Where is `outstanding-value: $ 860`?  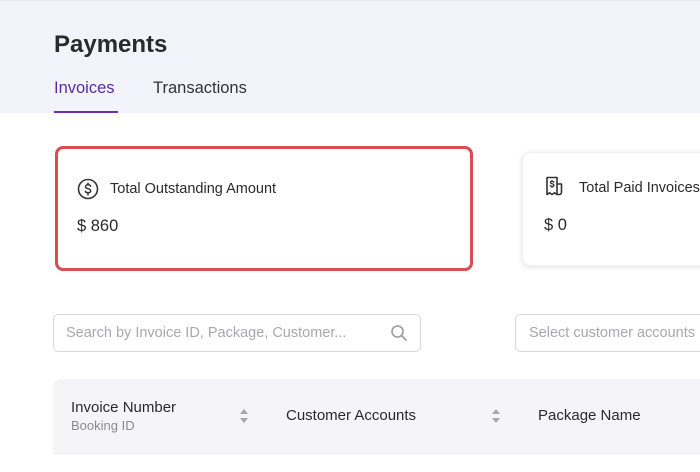
outstanding-value: $ 860 is located at coordinates (98, 226).